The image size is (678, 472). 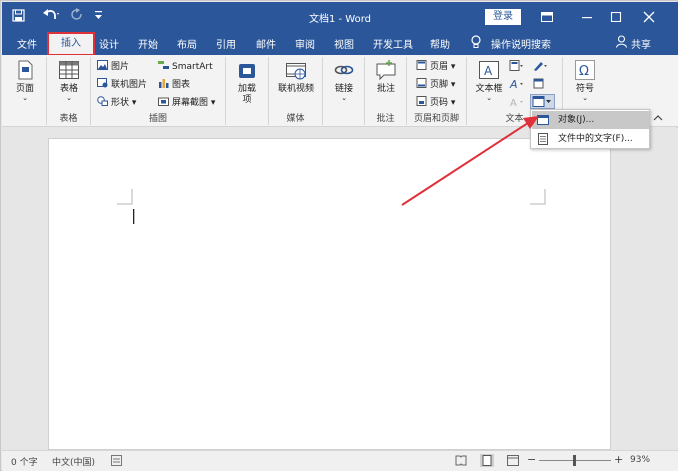 I want to click on tab-references: 引用, so click(x=226, y=43).